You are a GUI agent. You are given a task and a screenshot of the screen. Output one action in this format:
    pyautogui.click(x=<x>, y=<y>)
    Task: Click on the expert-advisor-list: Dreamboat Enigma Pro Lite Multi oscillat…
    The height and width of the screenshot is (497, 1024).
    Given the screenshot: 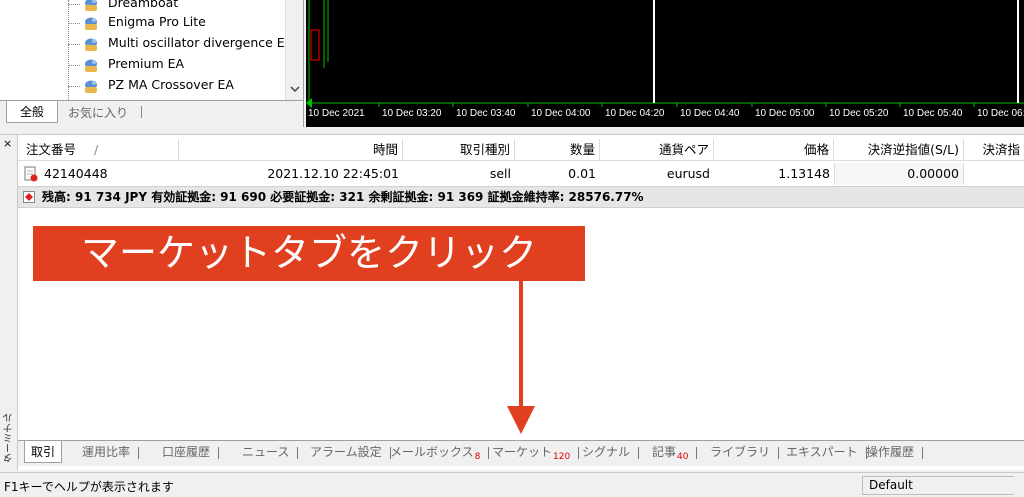 What is the action you would take?
    pyautogui.click(x=142, y=50)
    